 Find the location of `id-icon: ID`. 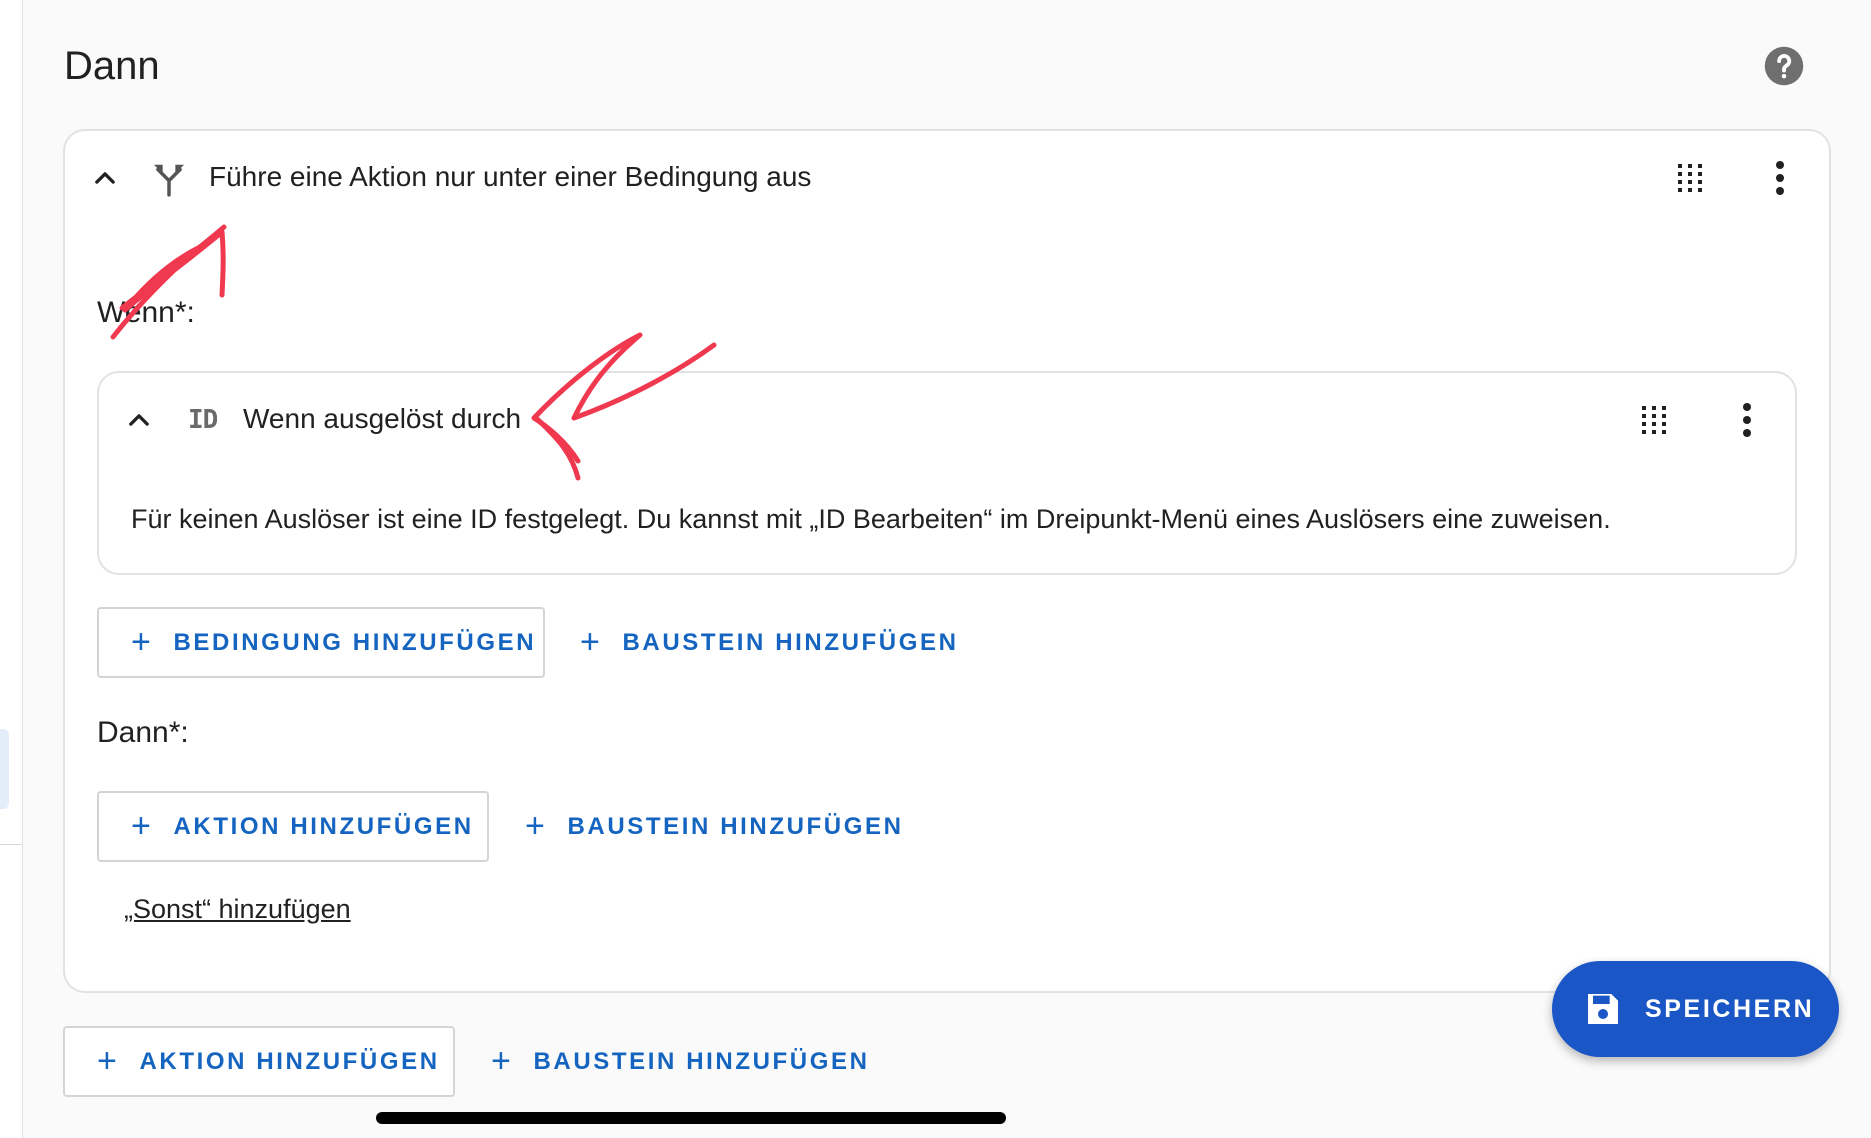

id-icon: ID is located at coordinates (203, 420).